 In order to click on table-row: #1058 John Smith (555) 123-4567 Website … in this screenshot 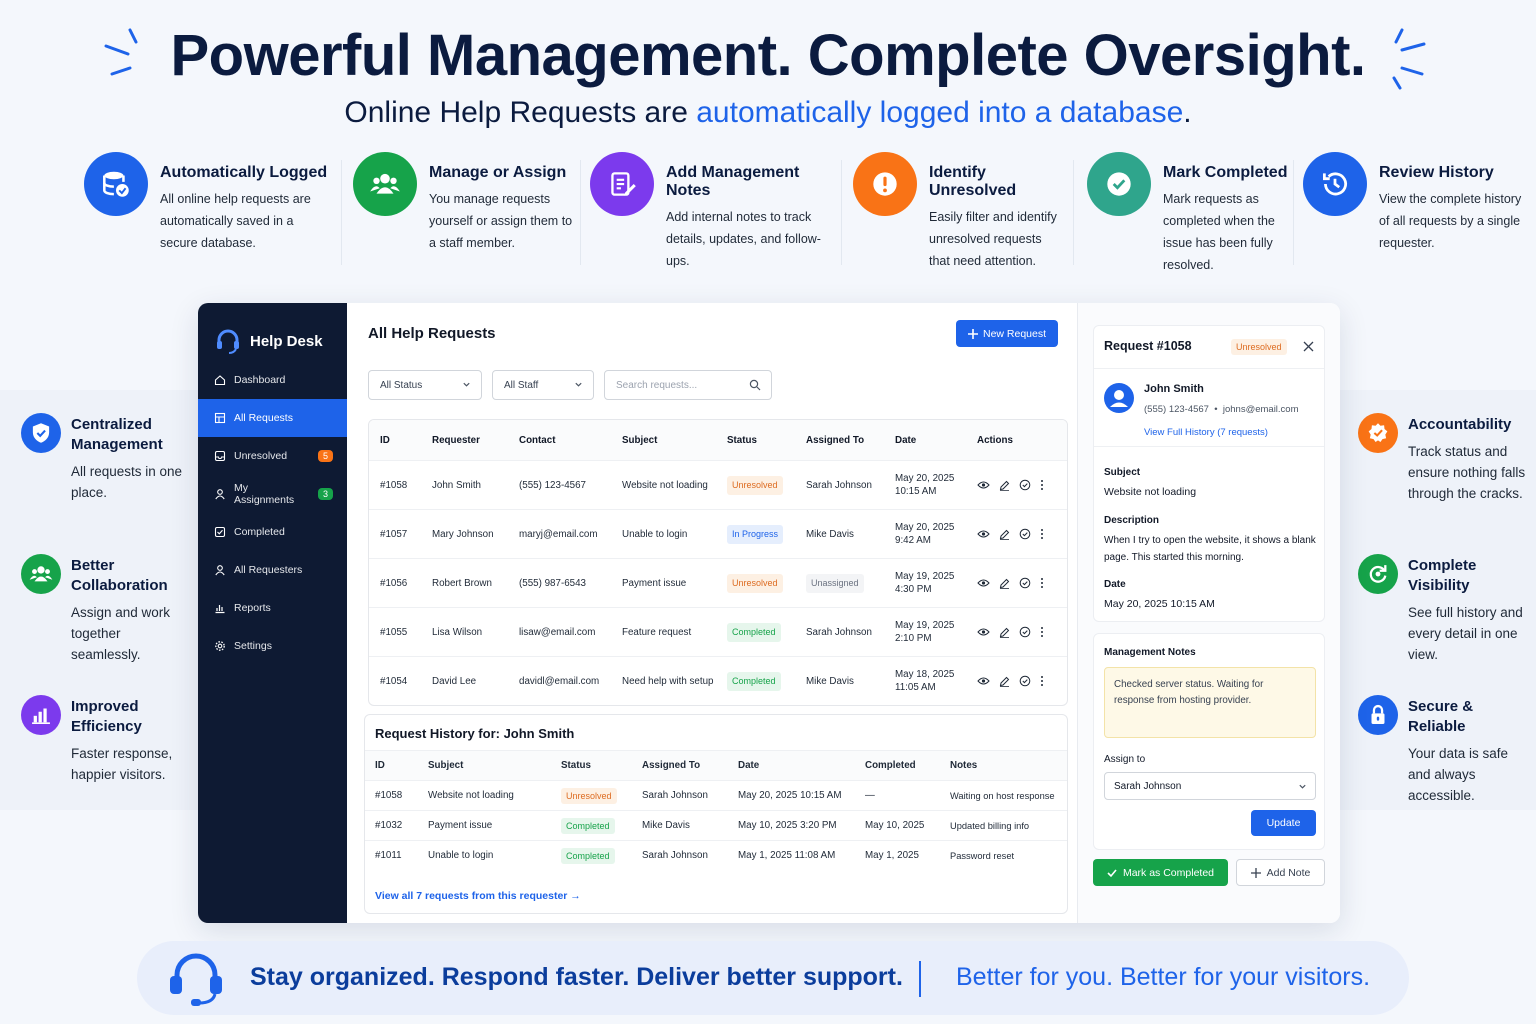, I will do `click(718, 484)`.